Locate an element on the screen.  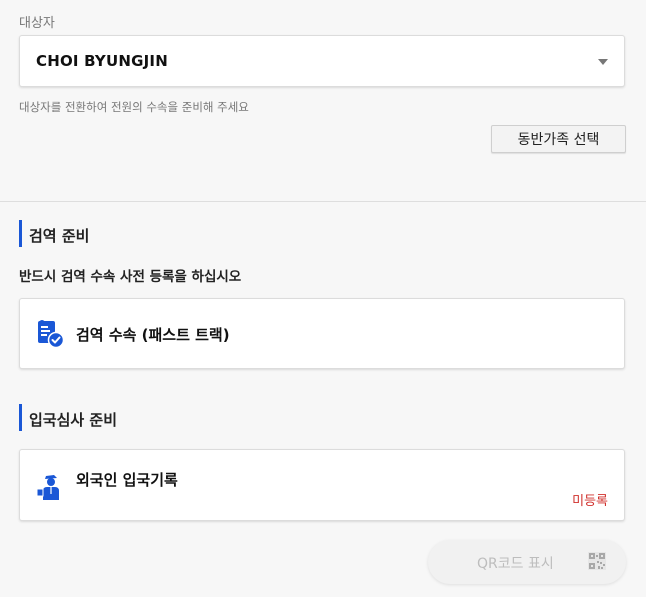
arrival-record-card: 외국인 입국기록 미등록 is located at coordinates (322, 485).